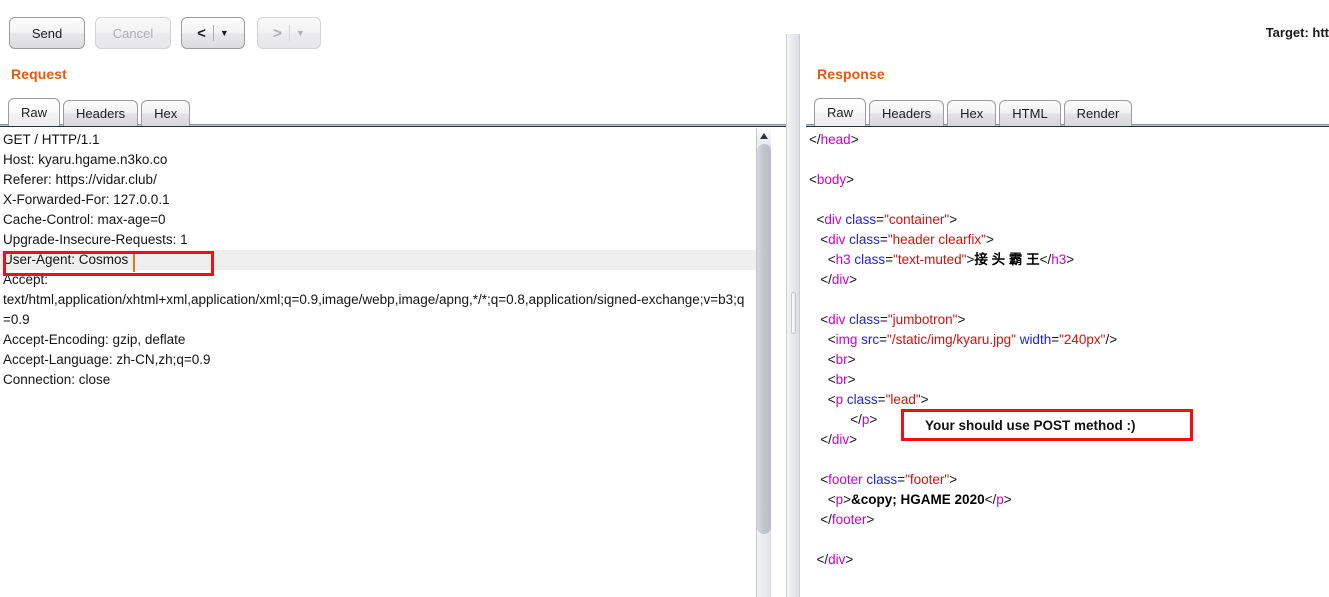 The width and height of the screenshot is (1329, 597). I want to click on request-tab-hex: Hex, so click(166, 113).